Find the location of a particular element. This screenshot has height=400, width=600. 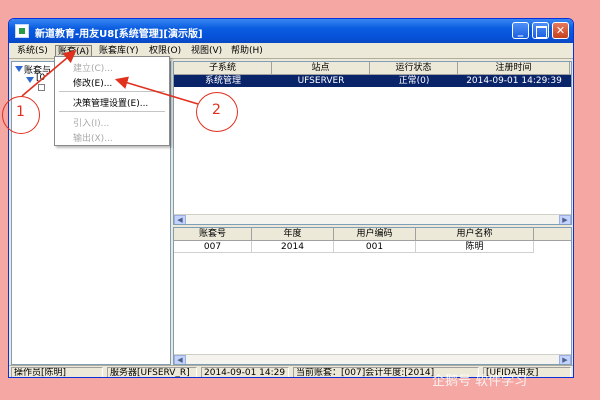

column-header: 注册时间 is located at coordinates (514, 68).